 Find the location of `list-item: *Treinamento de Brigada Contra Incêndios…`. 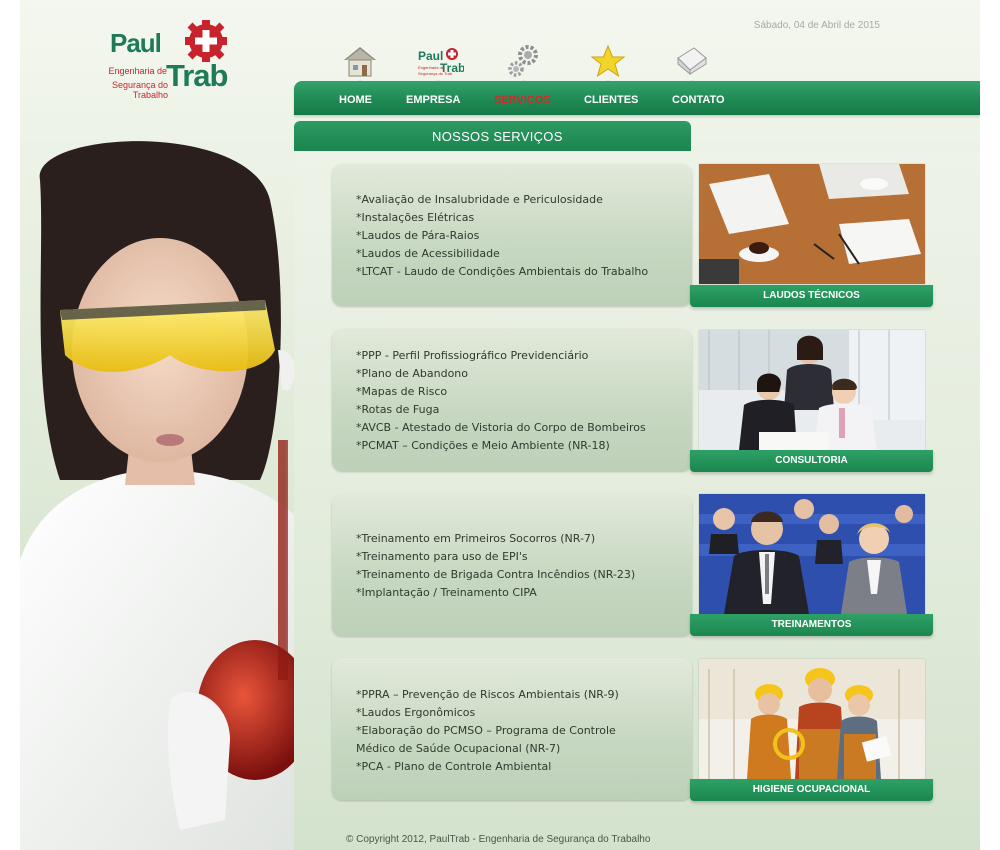

list-item: *Treinamento de Brigada Contra Incêndios… is located at coordinates (496, 574).